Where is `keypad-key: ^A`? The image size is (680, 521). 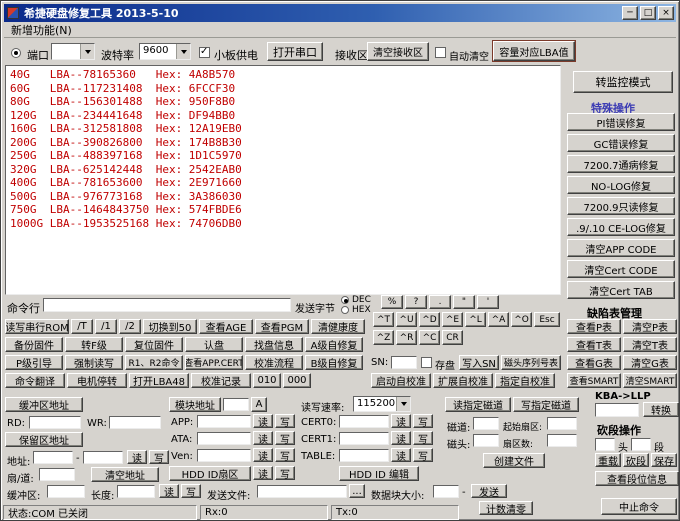 keypad-key: ^A is located at coordinates (498, 319).